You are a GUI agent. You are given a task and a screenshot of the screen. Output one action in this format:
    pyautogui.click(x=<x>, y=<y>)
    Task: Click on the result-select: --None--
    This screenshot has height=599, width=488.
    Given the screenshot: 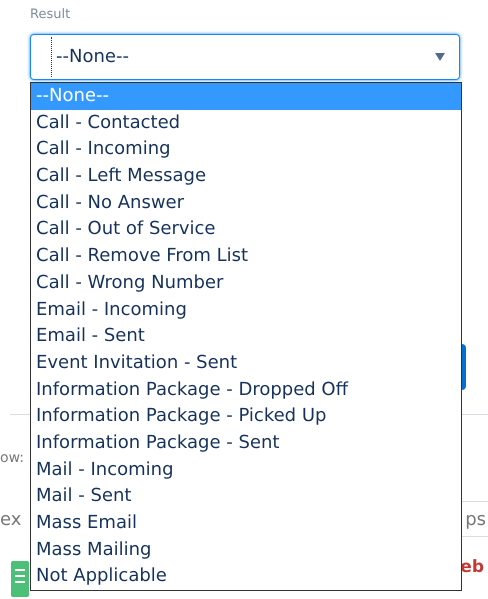 What is the action you would take?
    pyautogui.click(x=245, y=57)
    